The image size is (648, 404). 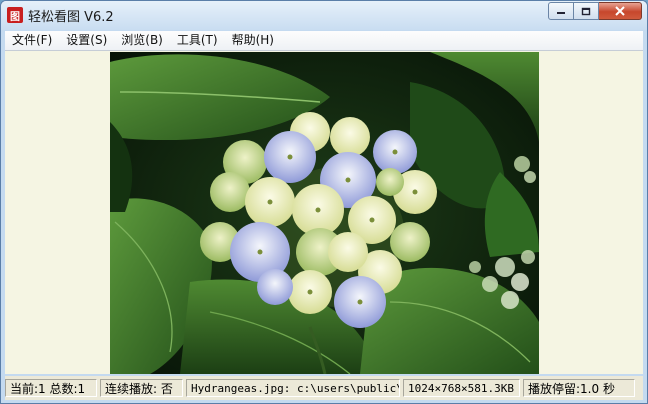 I want to click on status-index: 当前:1 总数:1, so click(x=51, y=388).